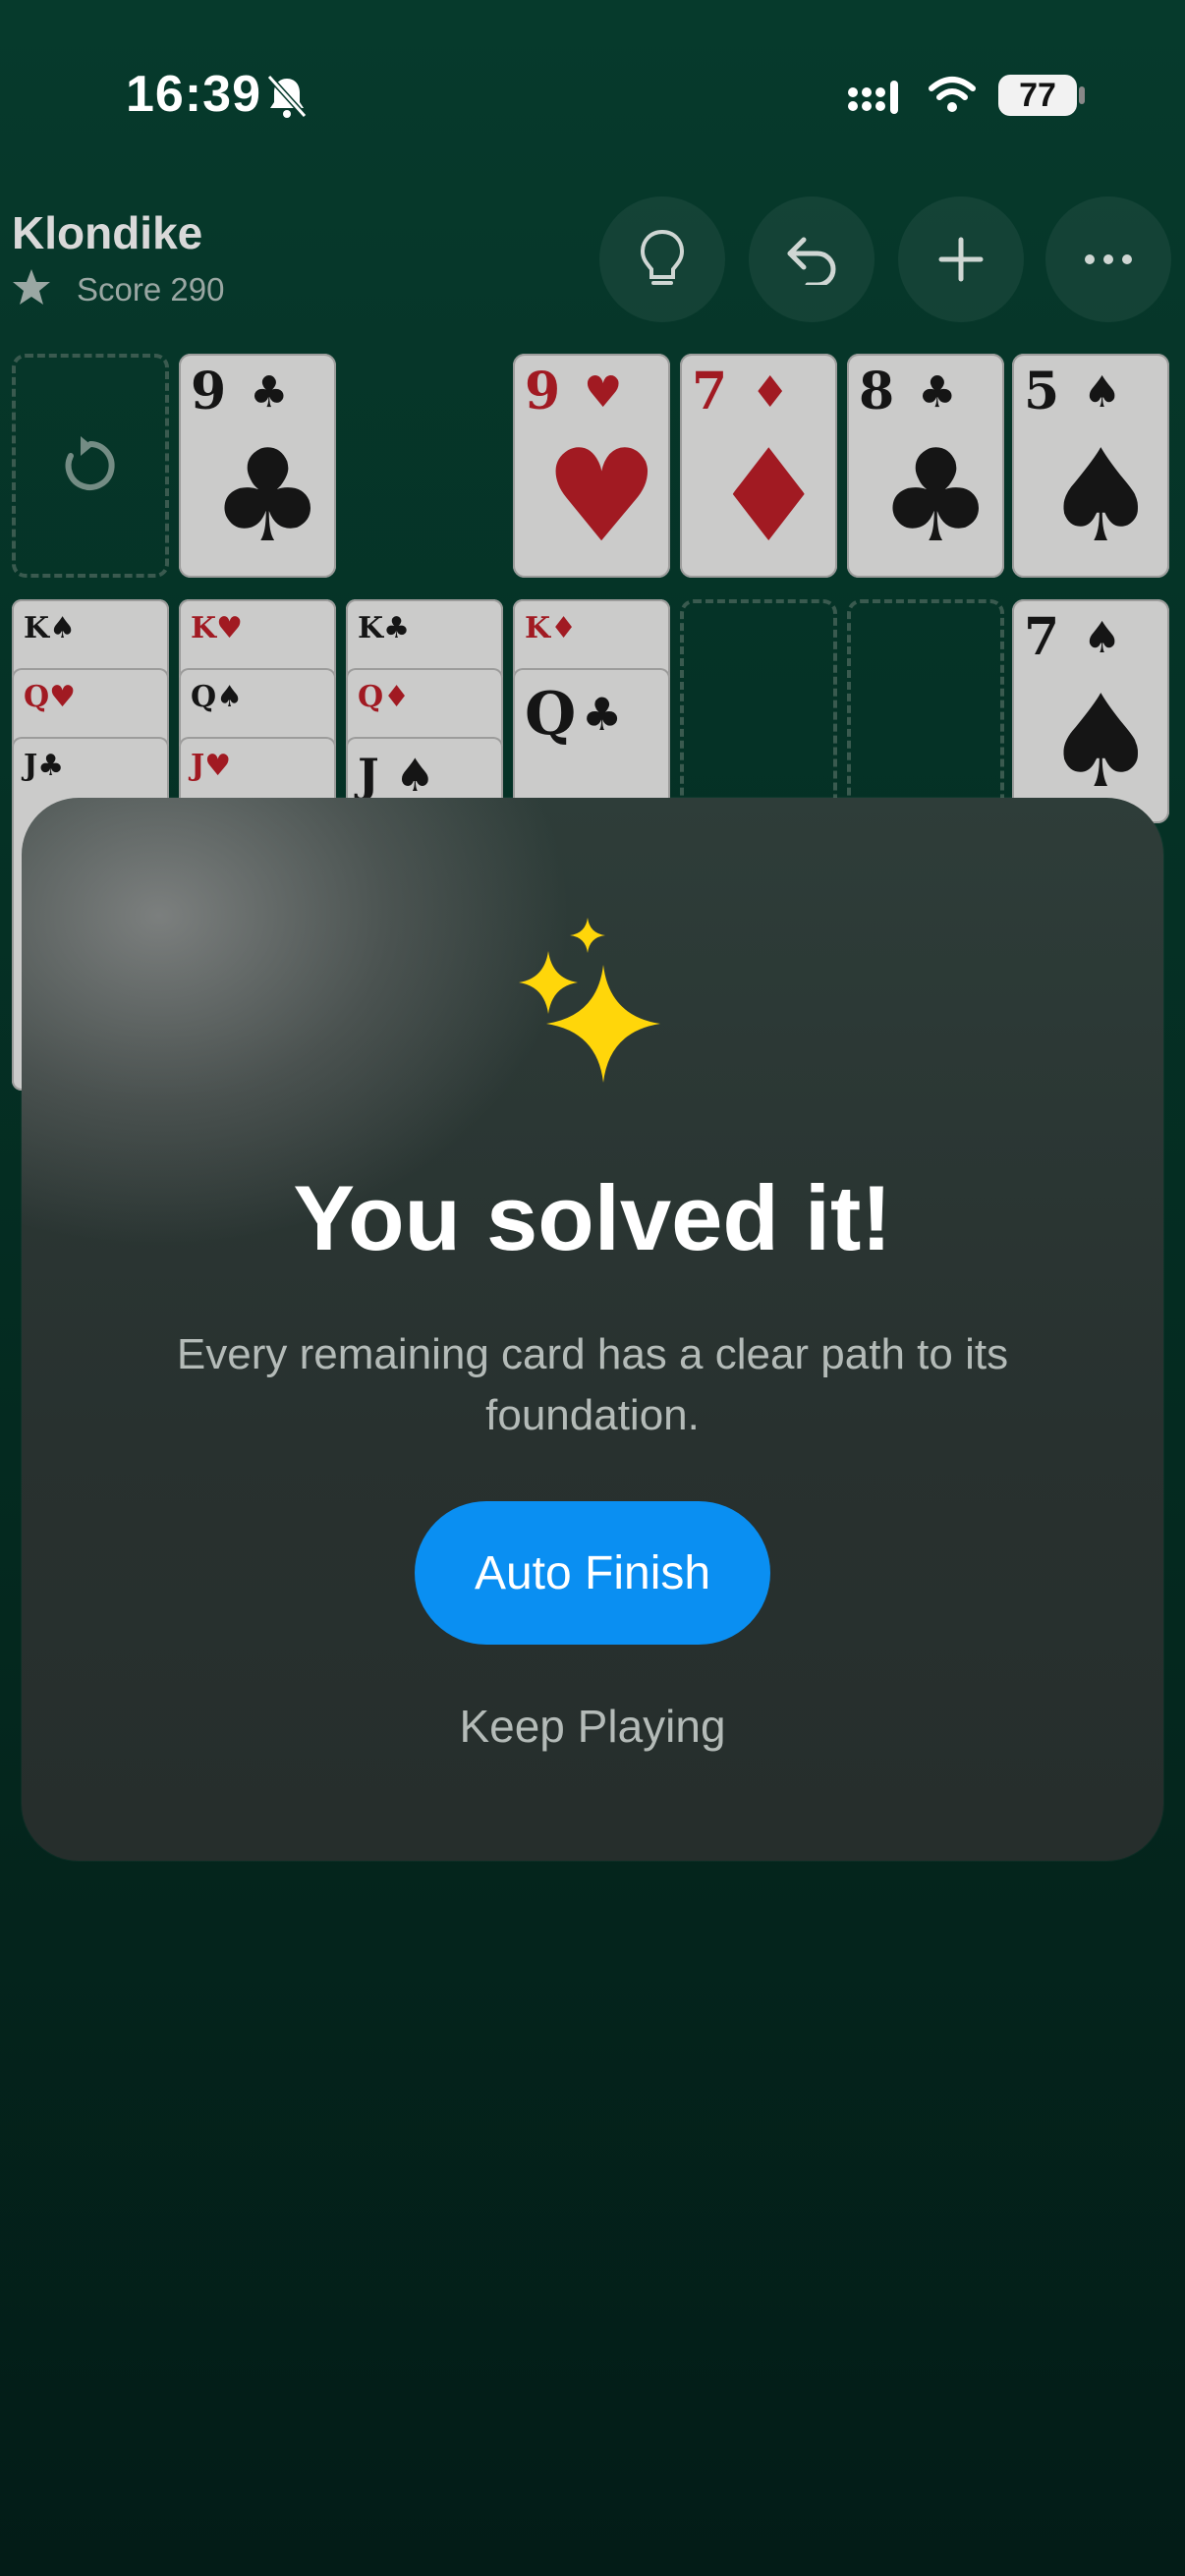  Describe the element at coordinates (194, 94) in the screenshot. I see `status-time: 16:39` at that location.